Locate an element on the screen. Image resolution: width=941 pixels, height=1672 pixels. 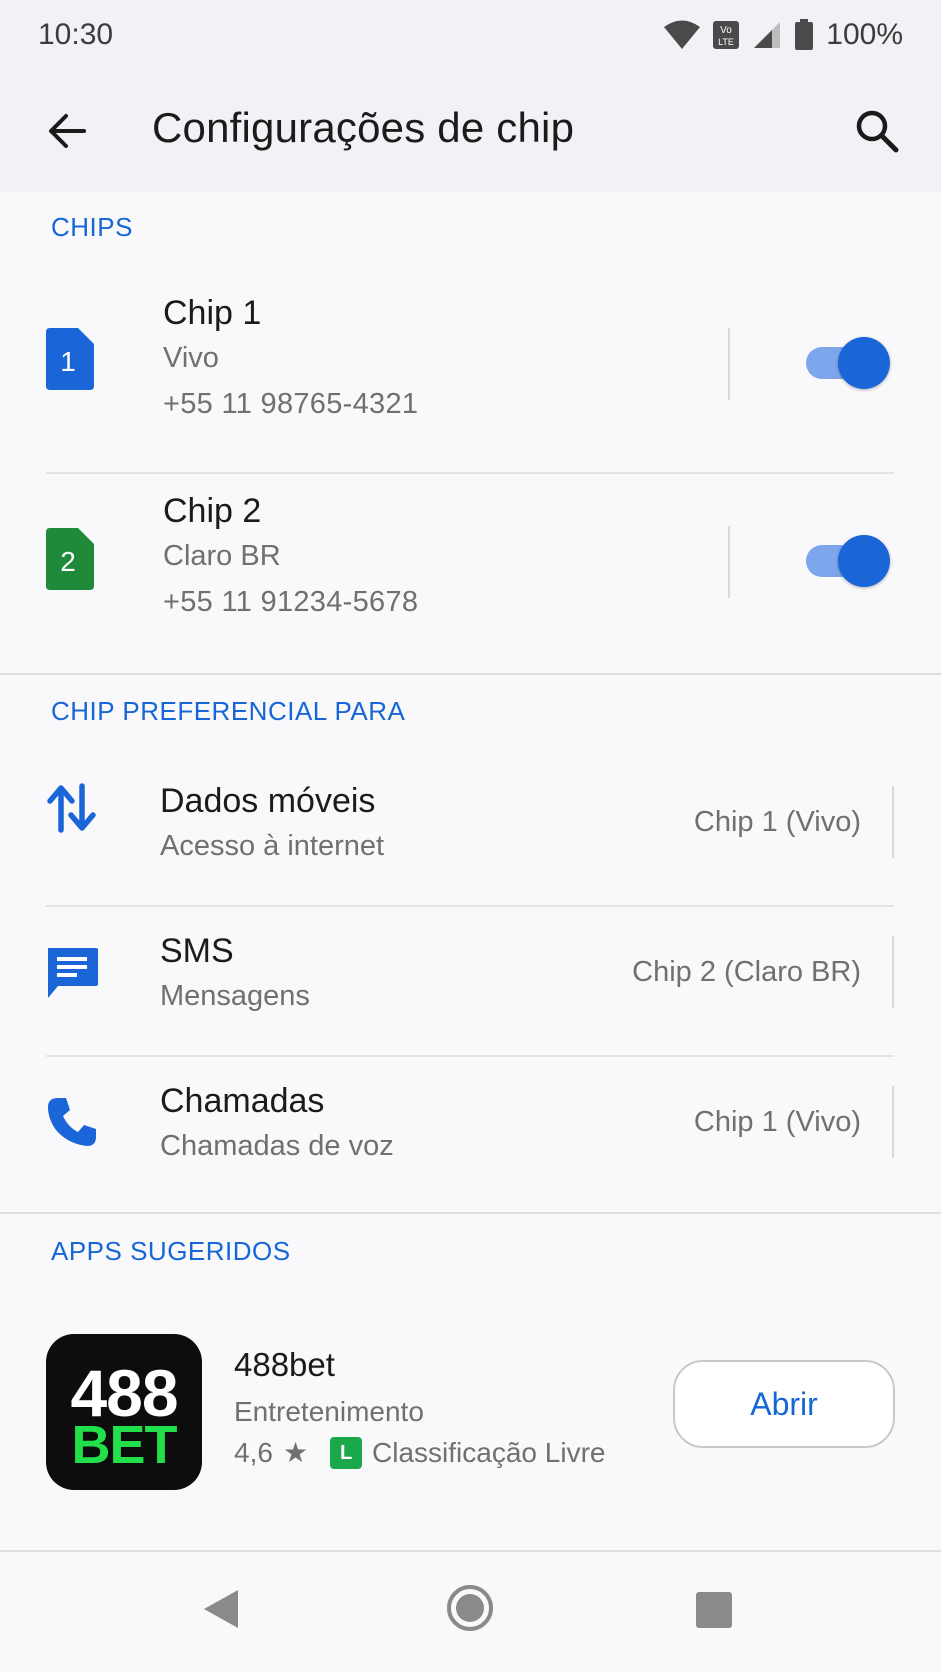
svg-text: LTE is located at coordinates (726, 42).